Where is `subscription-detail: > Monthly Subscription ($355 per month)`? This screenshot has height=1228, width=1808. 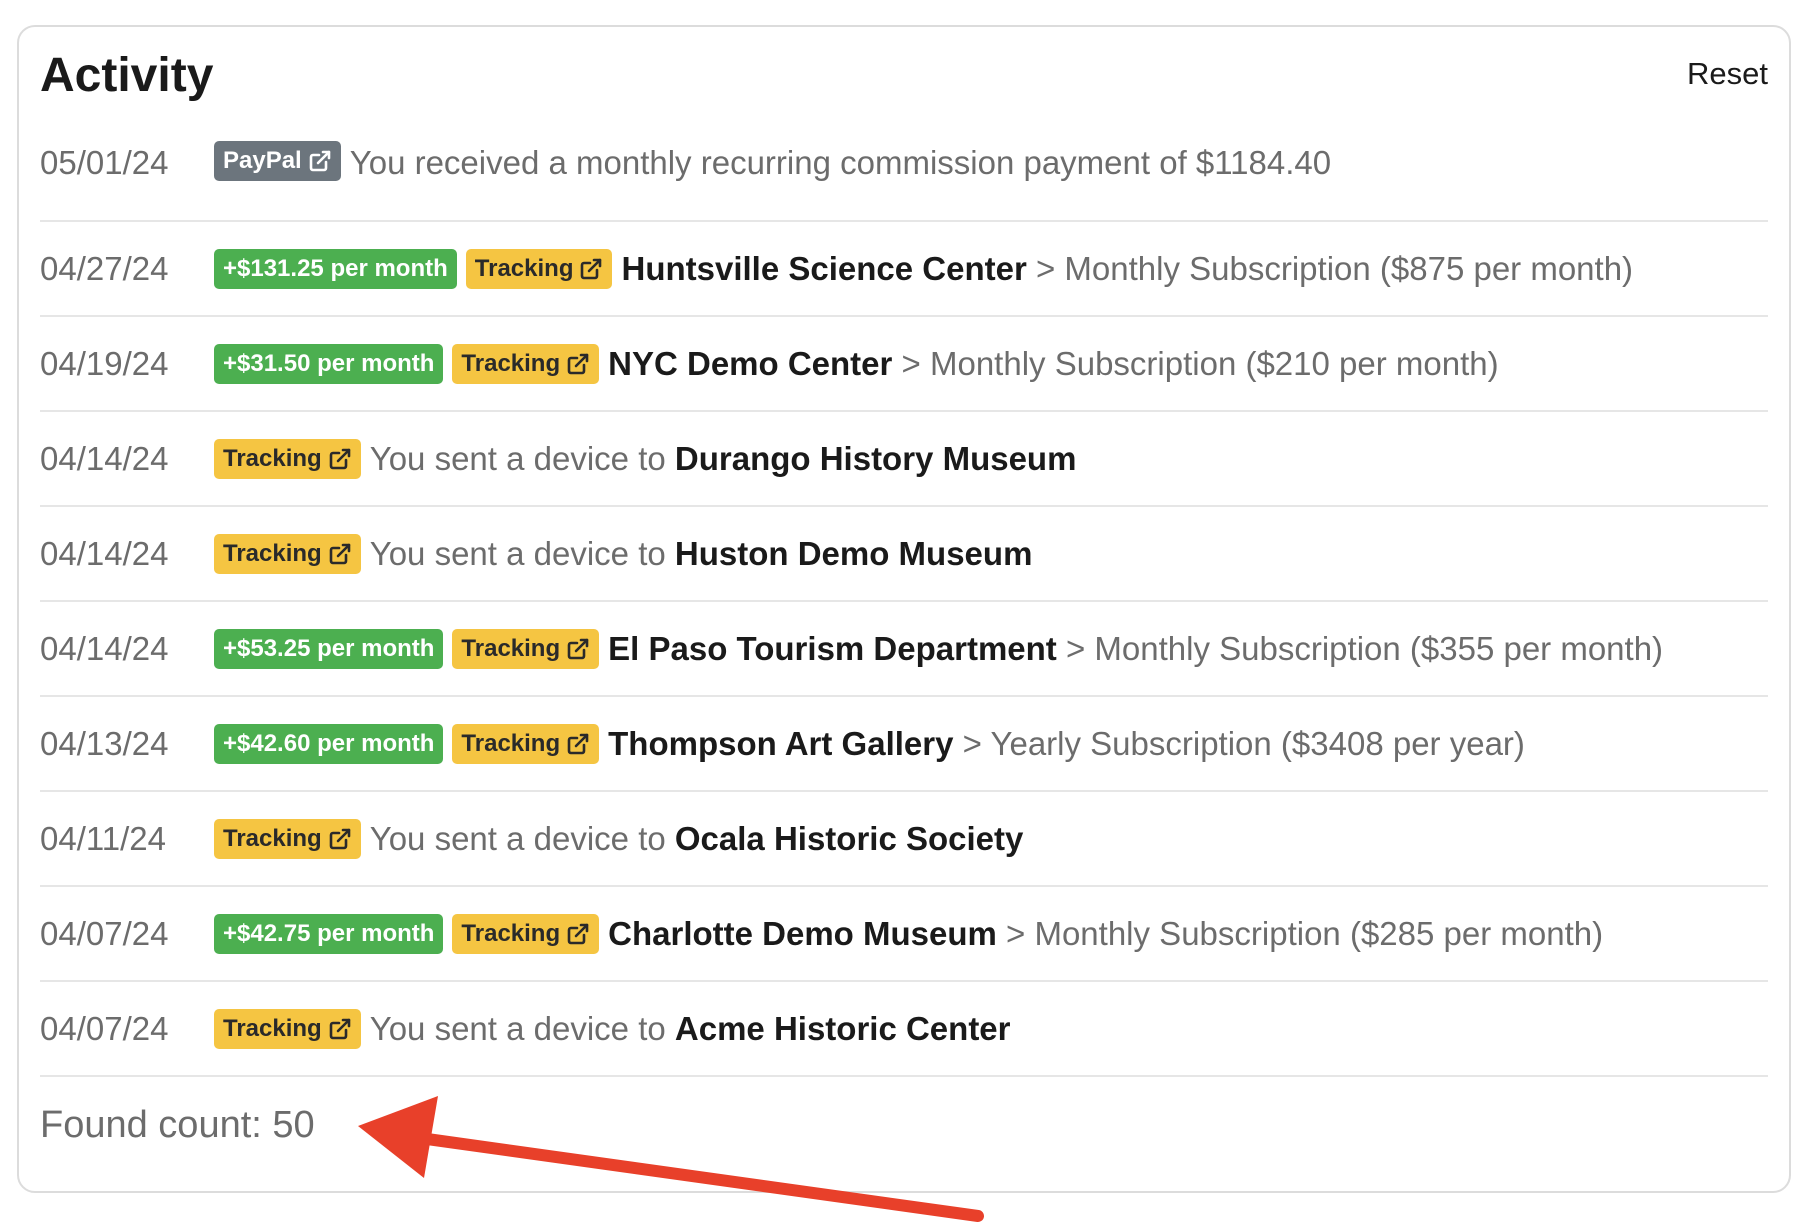
subscription-detail: > Monthly Subscription ($355 per month) is located at coordinates (1360, 648).